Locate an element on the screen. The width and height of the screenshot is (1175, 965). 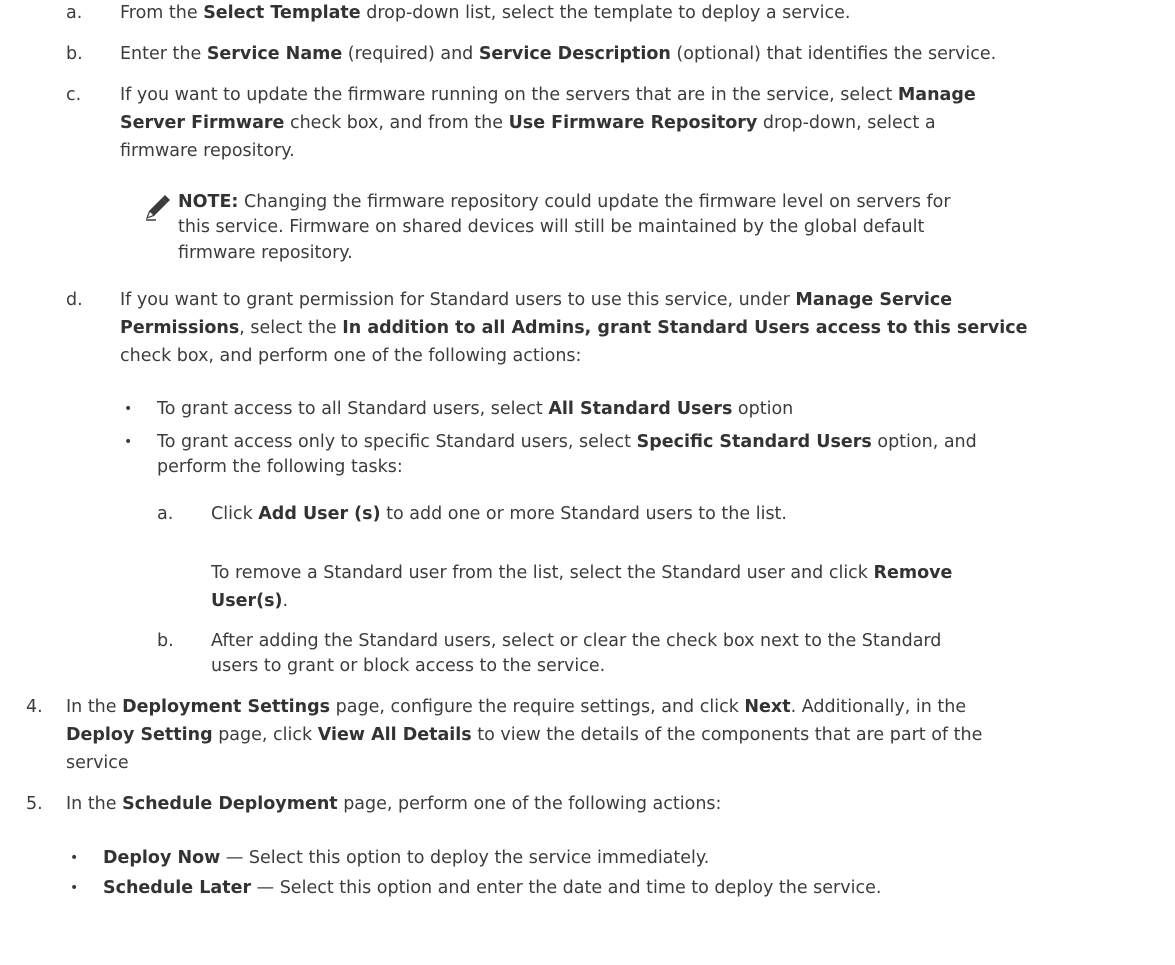
substep-a-marker: a. is located at coordinates (165, 514).